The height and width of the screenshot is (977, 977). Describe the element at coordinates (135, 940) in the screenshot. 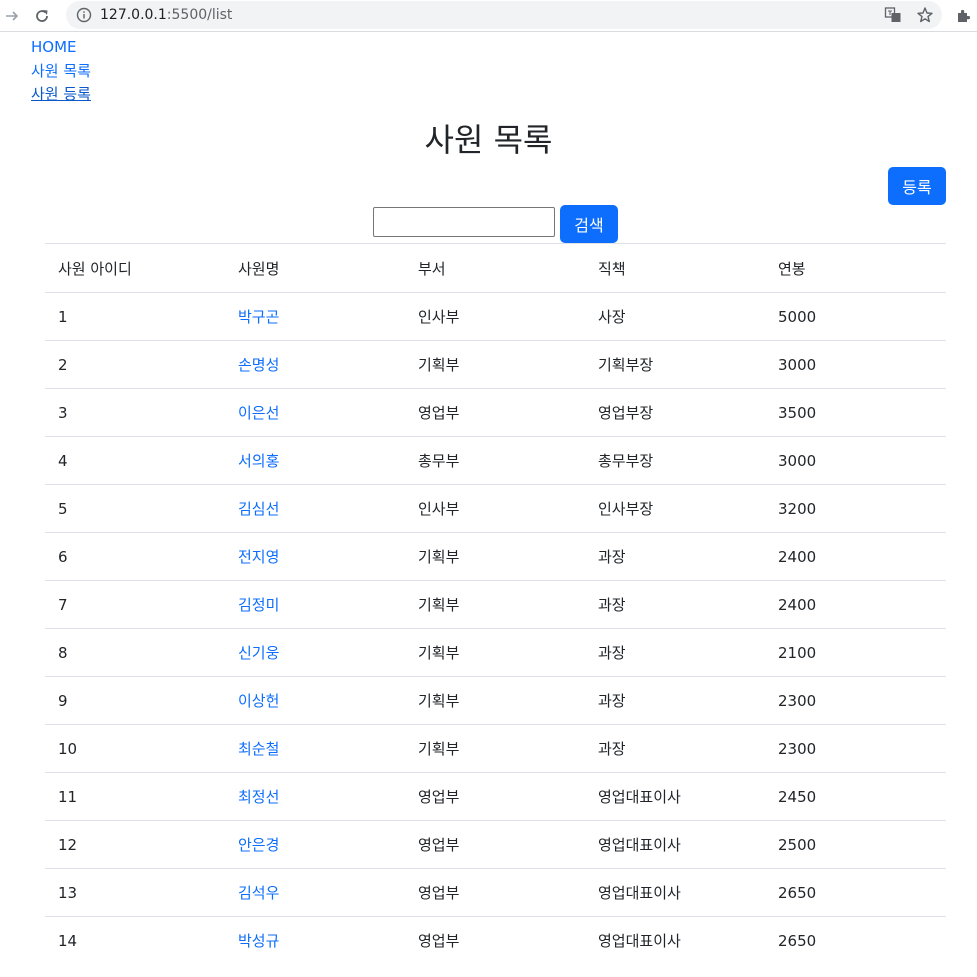

I see `cell-employee-id: 14` at that location.